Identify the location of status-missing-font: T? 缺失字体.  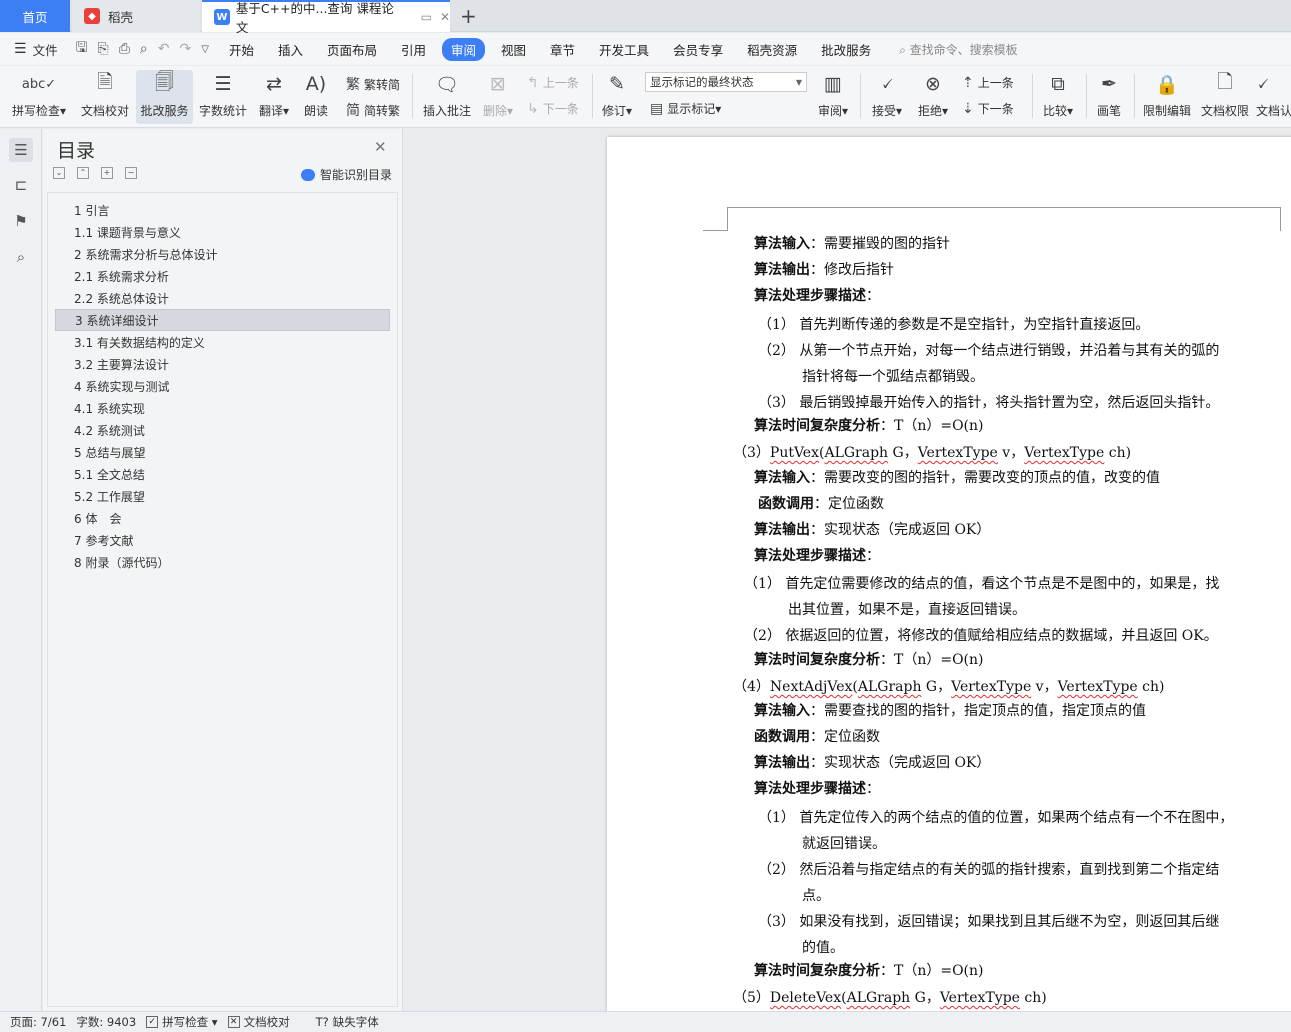
(347, 1022).